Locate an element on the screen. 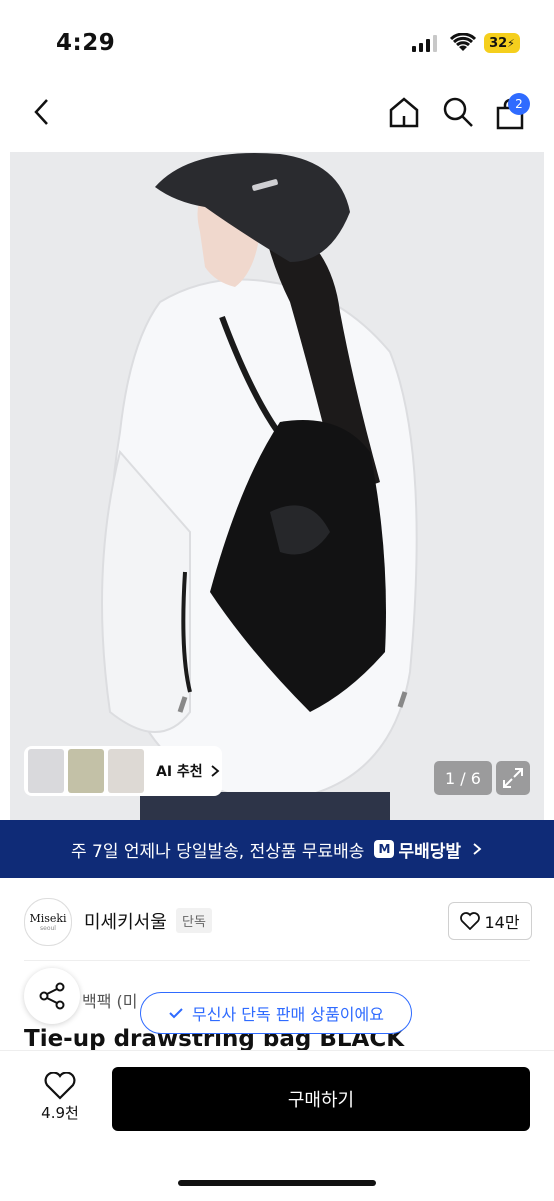 This screenshot has width=554, height=1201. wishlist-button is located at coordinates (60, 1087).